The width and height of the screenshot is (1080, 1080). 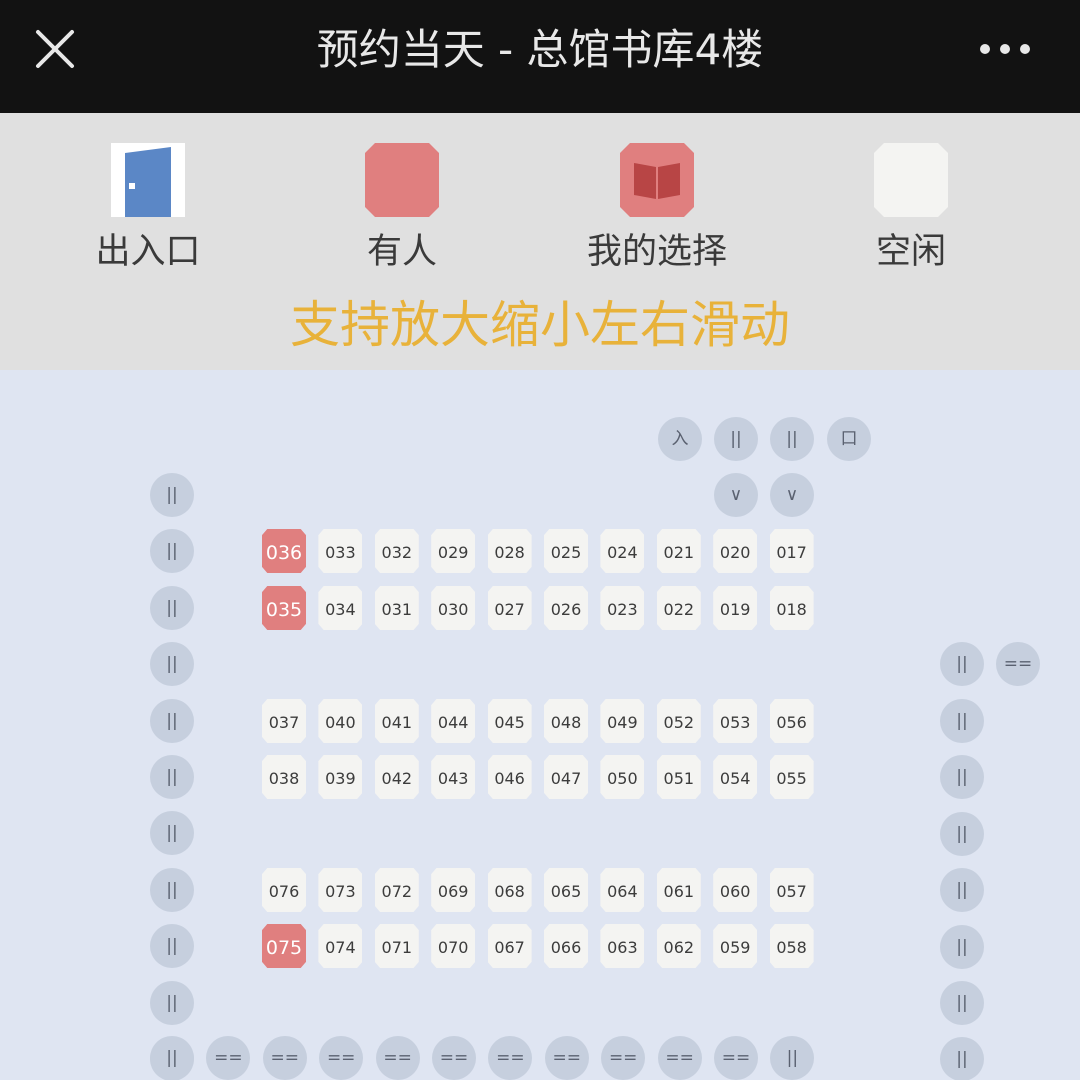 What do you see at coordinates (284, 890) in the screenshot?
I see `seat-076: 076` at bounding box center [284, 890].